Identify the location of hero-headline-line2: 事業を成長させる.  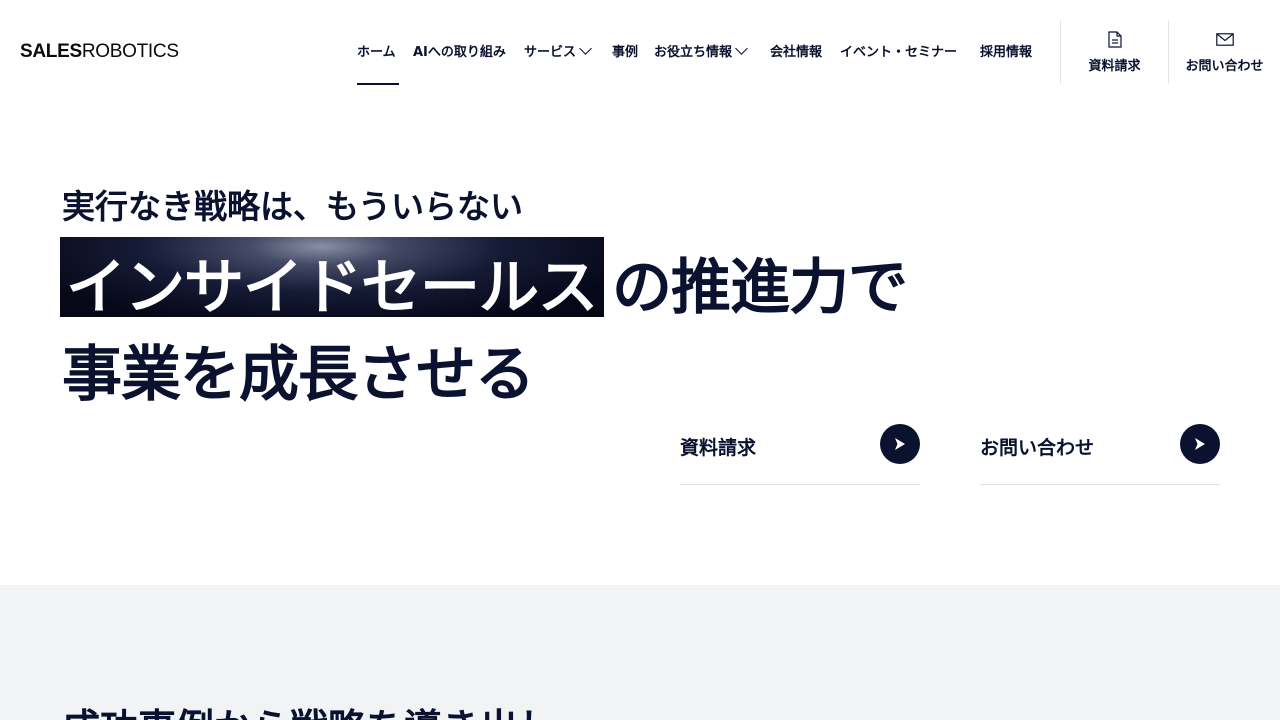
(298, 375).